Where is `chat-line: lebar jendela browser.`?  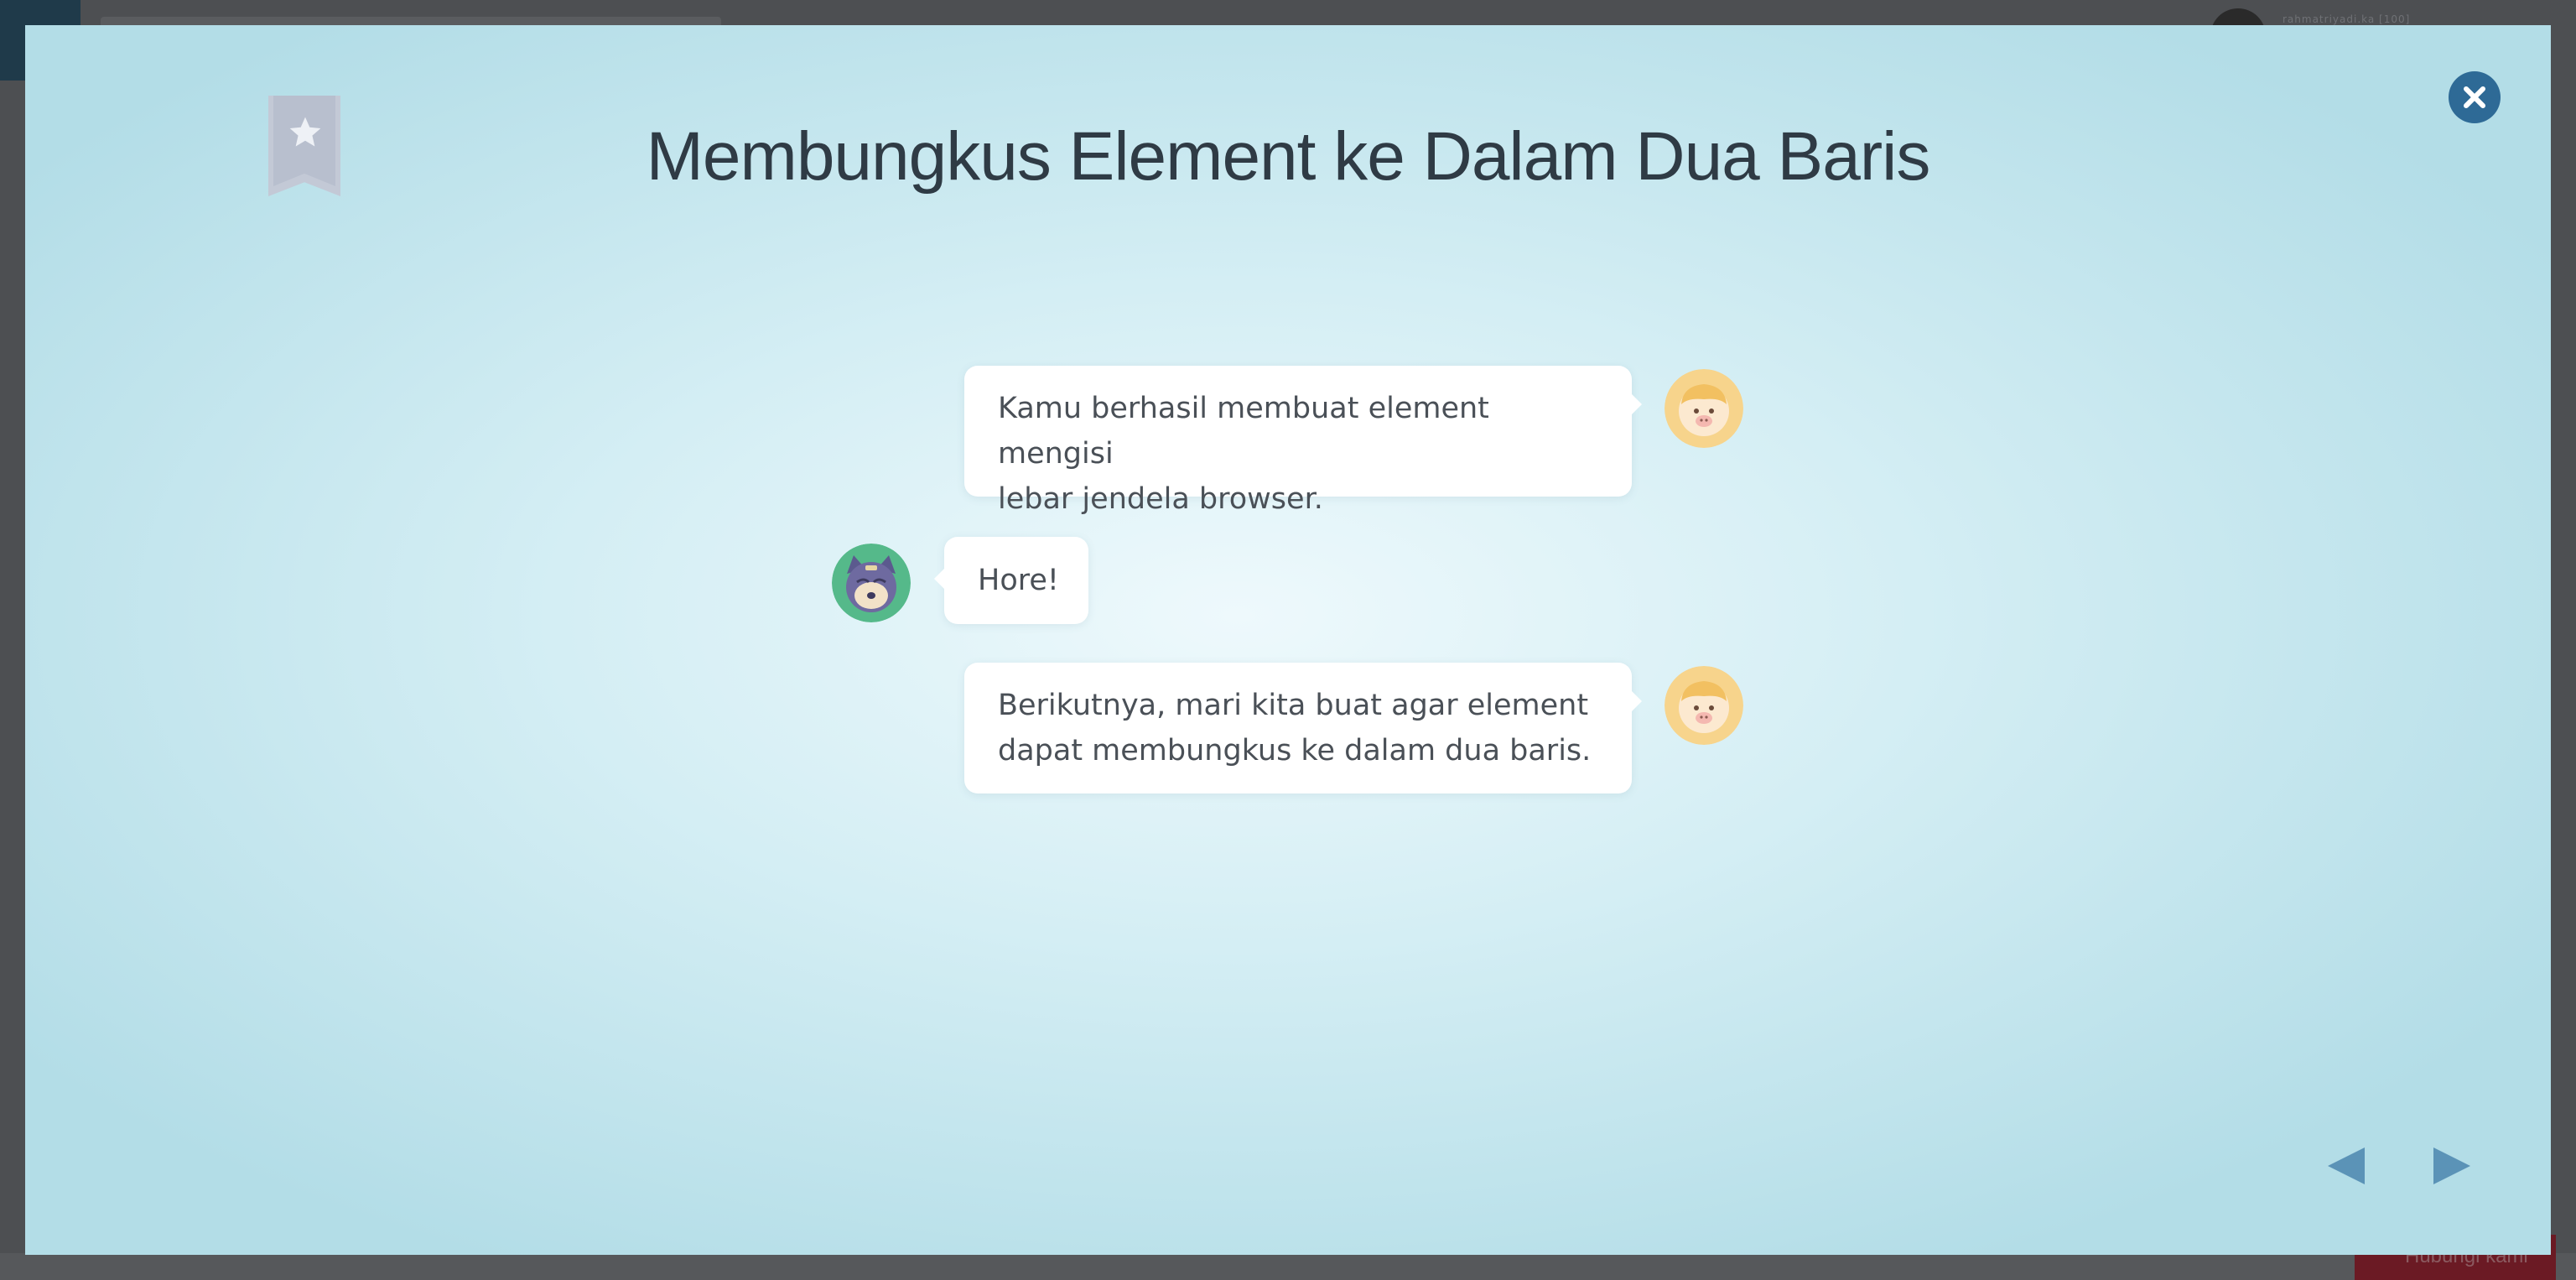
chat-line: lebar jendela browser. is located at coordinates (1160, 499).